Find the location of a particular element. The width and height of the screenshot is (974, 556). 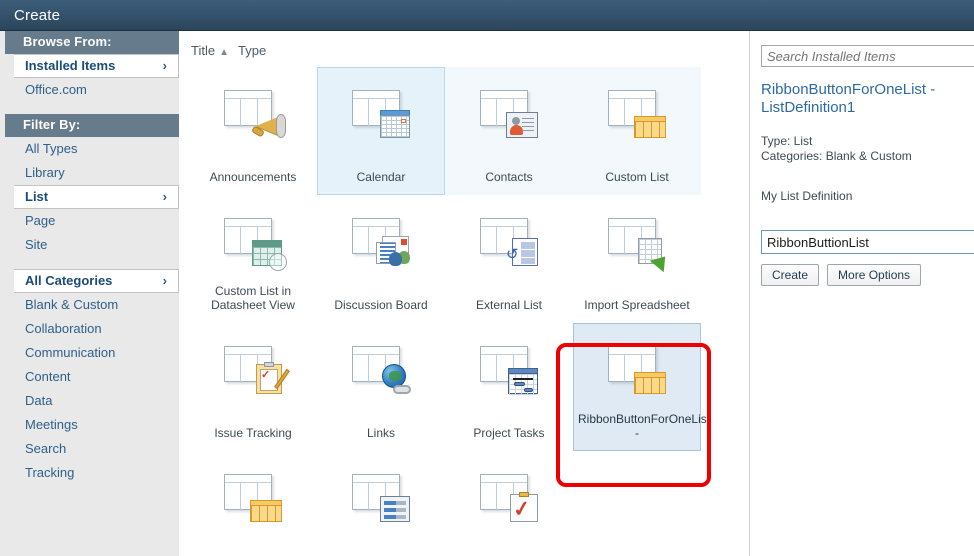

search-input is located at coordinates (867, 56).